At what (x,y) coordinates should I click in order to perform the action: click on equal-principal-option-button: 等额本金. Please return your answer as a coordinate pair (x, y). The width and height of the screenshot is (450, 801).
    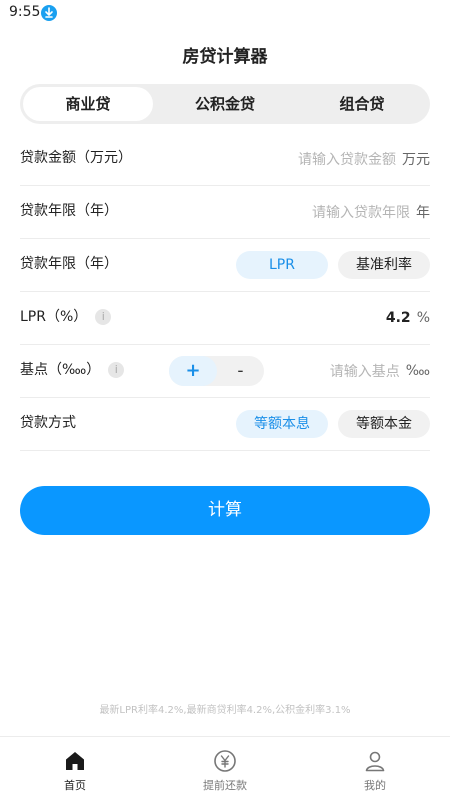
    Looking at the image, I should click on (384, 423).